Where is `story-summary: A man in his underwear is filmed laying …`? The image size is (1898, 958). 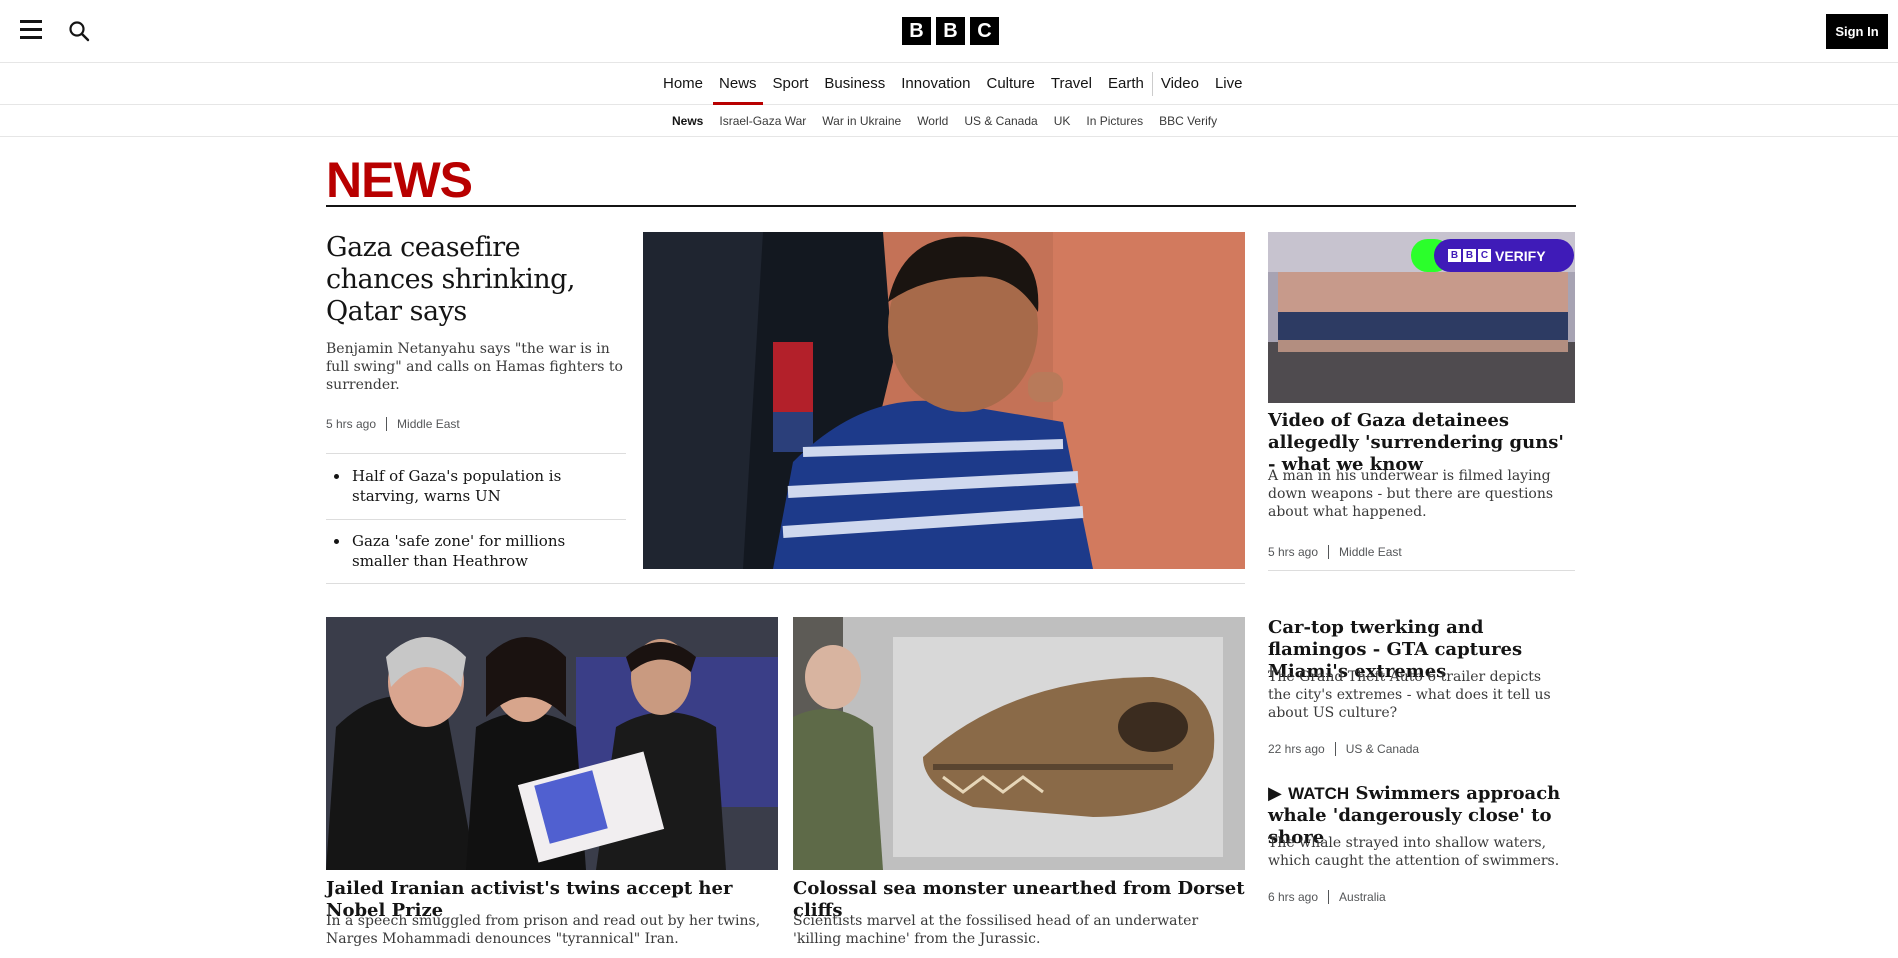
story-summary: A man in his underwear is filmed laying … is located at coordinates (1411, 494).